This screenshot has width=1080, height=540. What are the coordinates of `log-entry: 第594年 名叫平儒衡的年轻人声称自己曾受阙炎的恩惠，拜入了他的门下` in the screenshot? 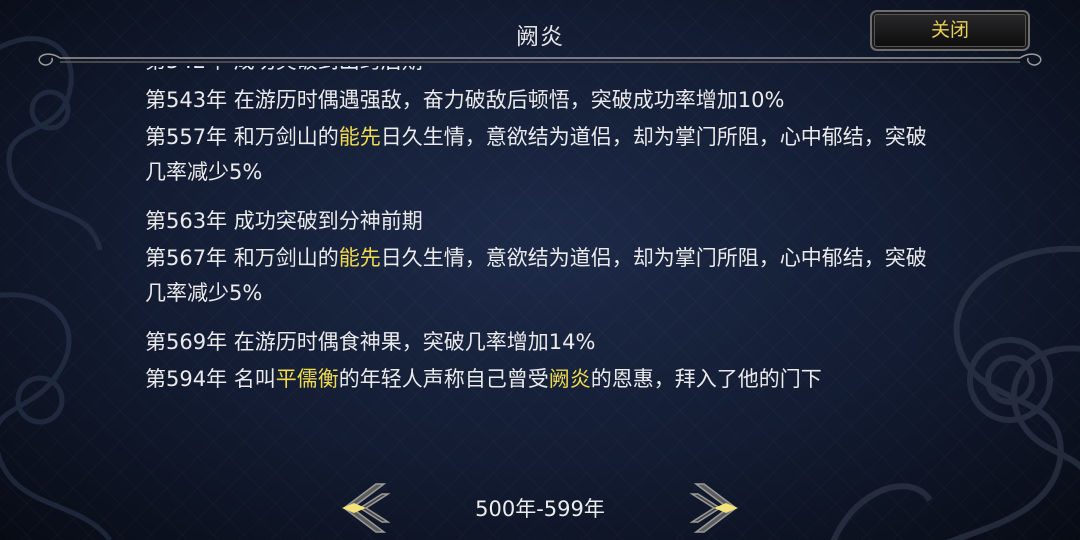 It's located at (540, 379).